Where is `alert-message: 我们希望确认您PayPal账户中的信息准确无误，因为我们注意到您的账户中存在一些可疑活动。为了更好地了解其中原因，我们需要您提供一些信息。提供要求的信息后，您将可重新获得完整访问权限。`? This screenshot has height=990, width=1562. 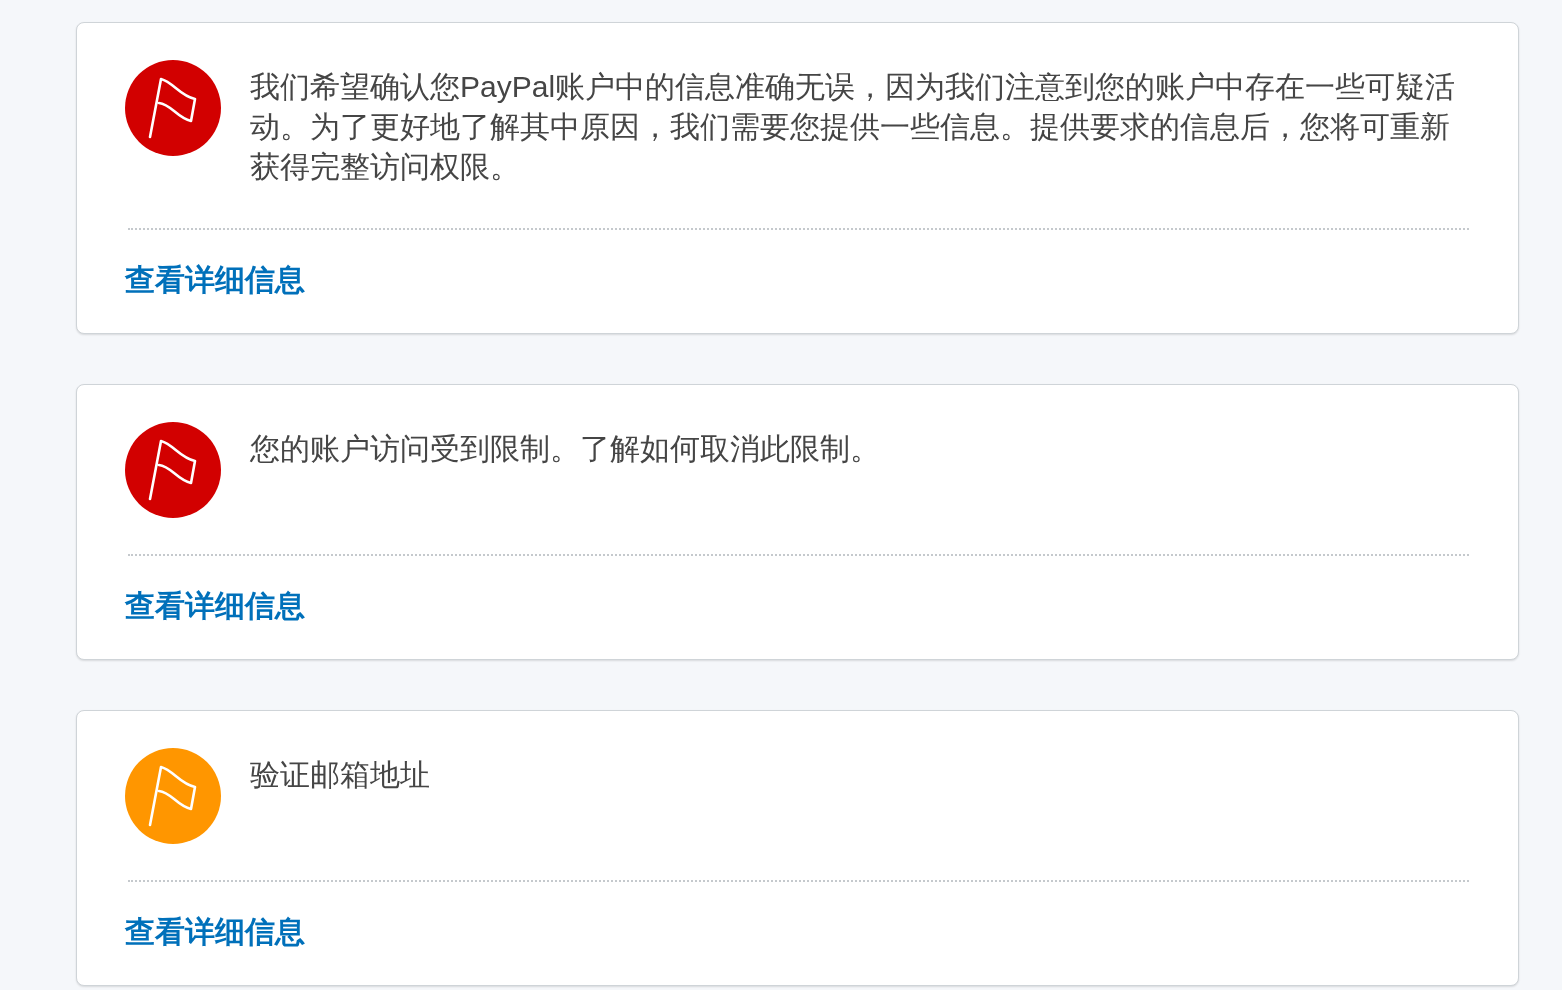 alert-message: 我们希望确认您PayPal账户中的信息准确无误，因为我们注意到您的账户中存在一些可疑活动。为了更好地了解其中原因，我们需要您提供一些信息。提供要求的信息后，您将可重新获得完整访问权限。 is located at coordinates (853, 127).